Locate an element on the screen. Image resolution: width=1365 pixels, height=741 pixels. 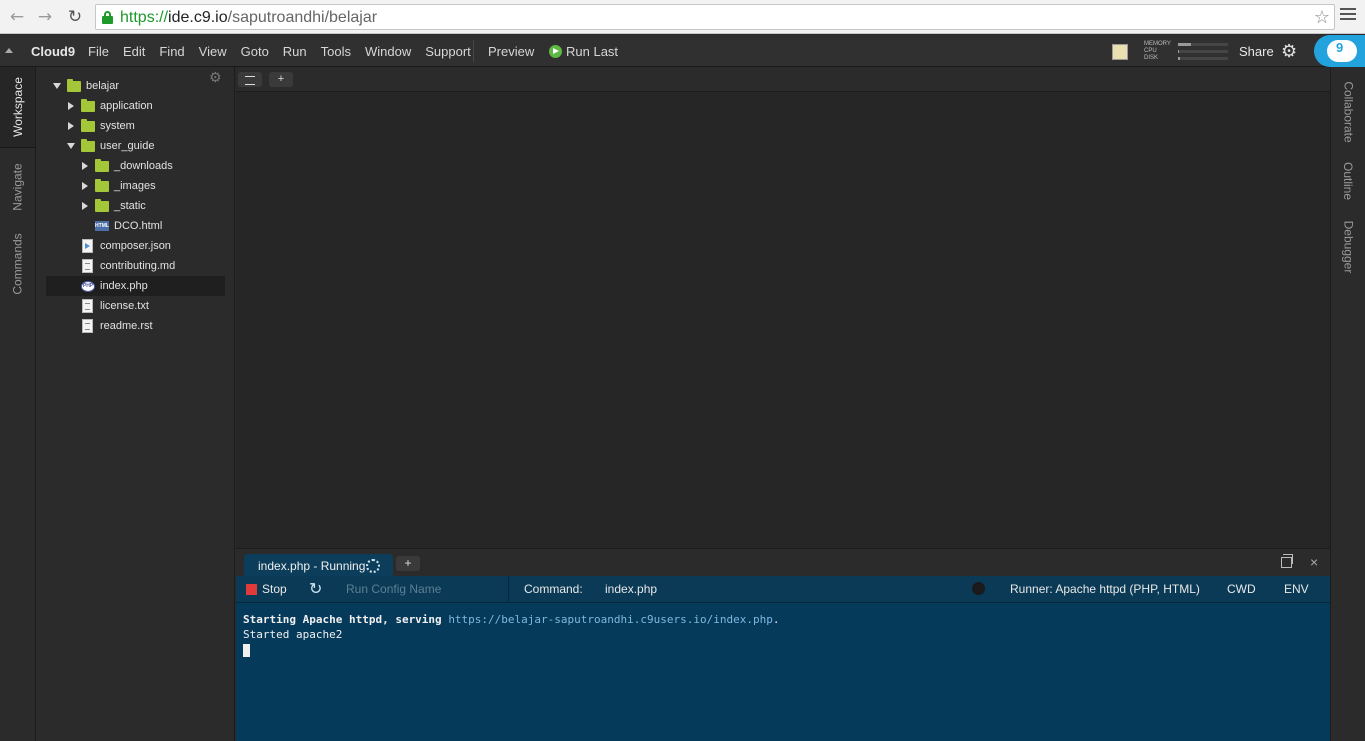
right-panel-tabs: Collaborate Outline Debugger is located at coordinates (1347, 404).